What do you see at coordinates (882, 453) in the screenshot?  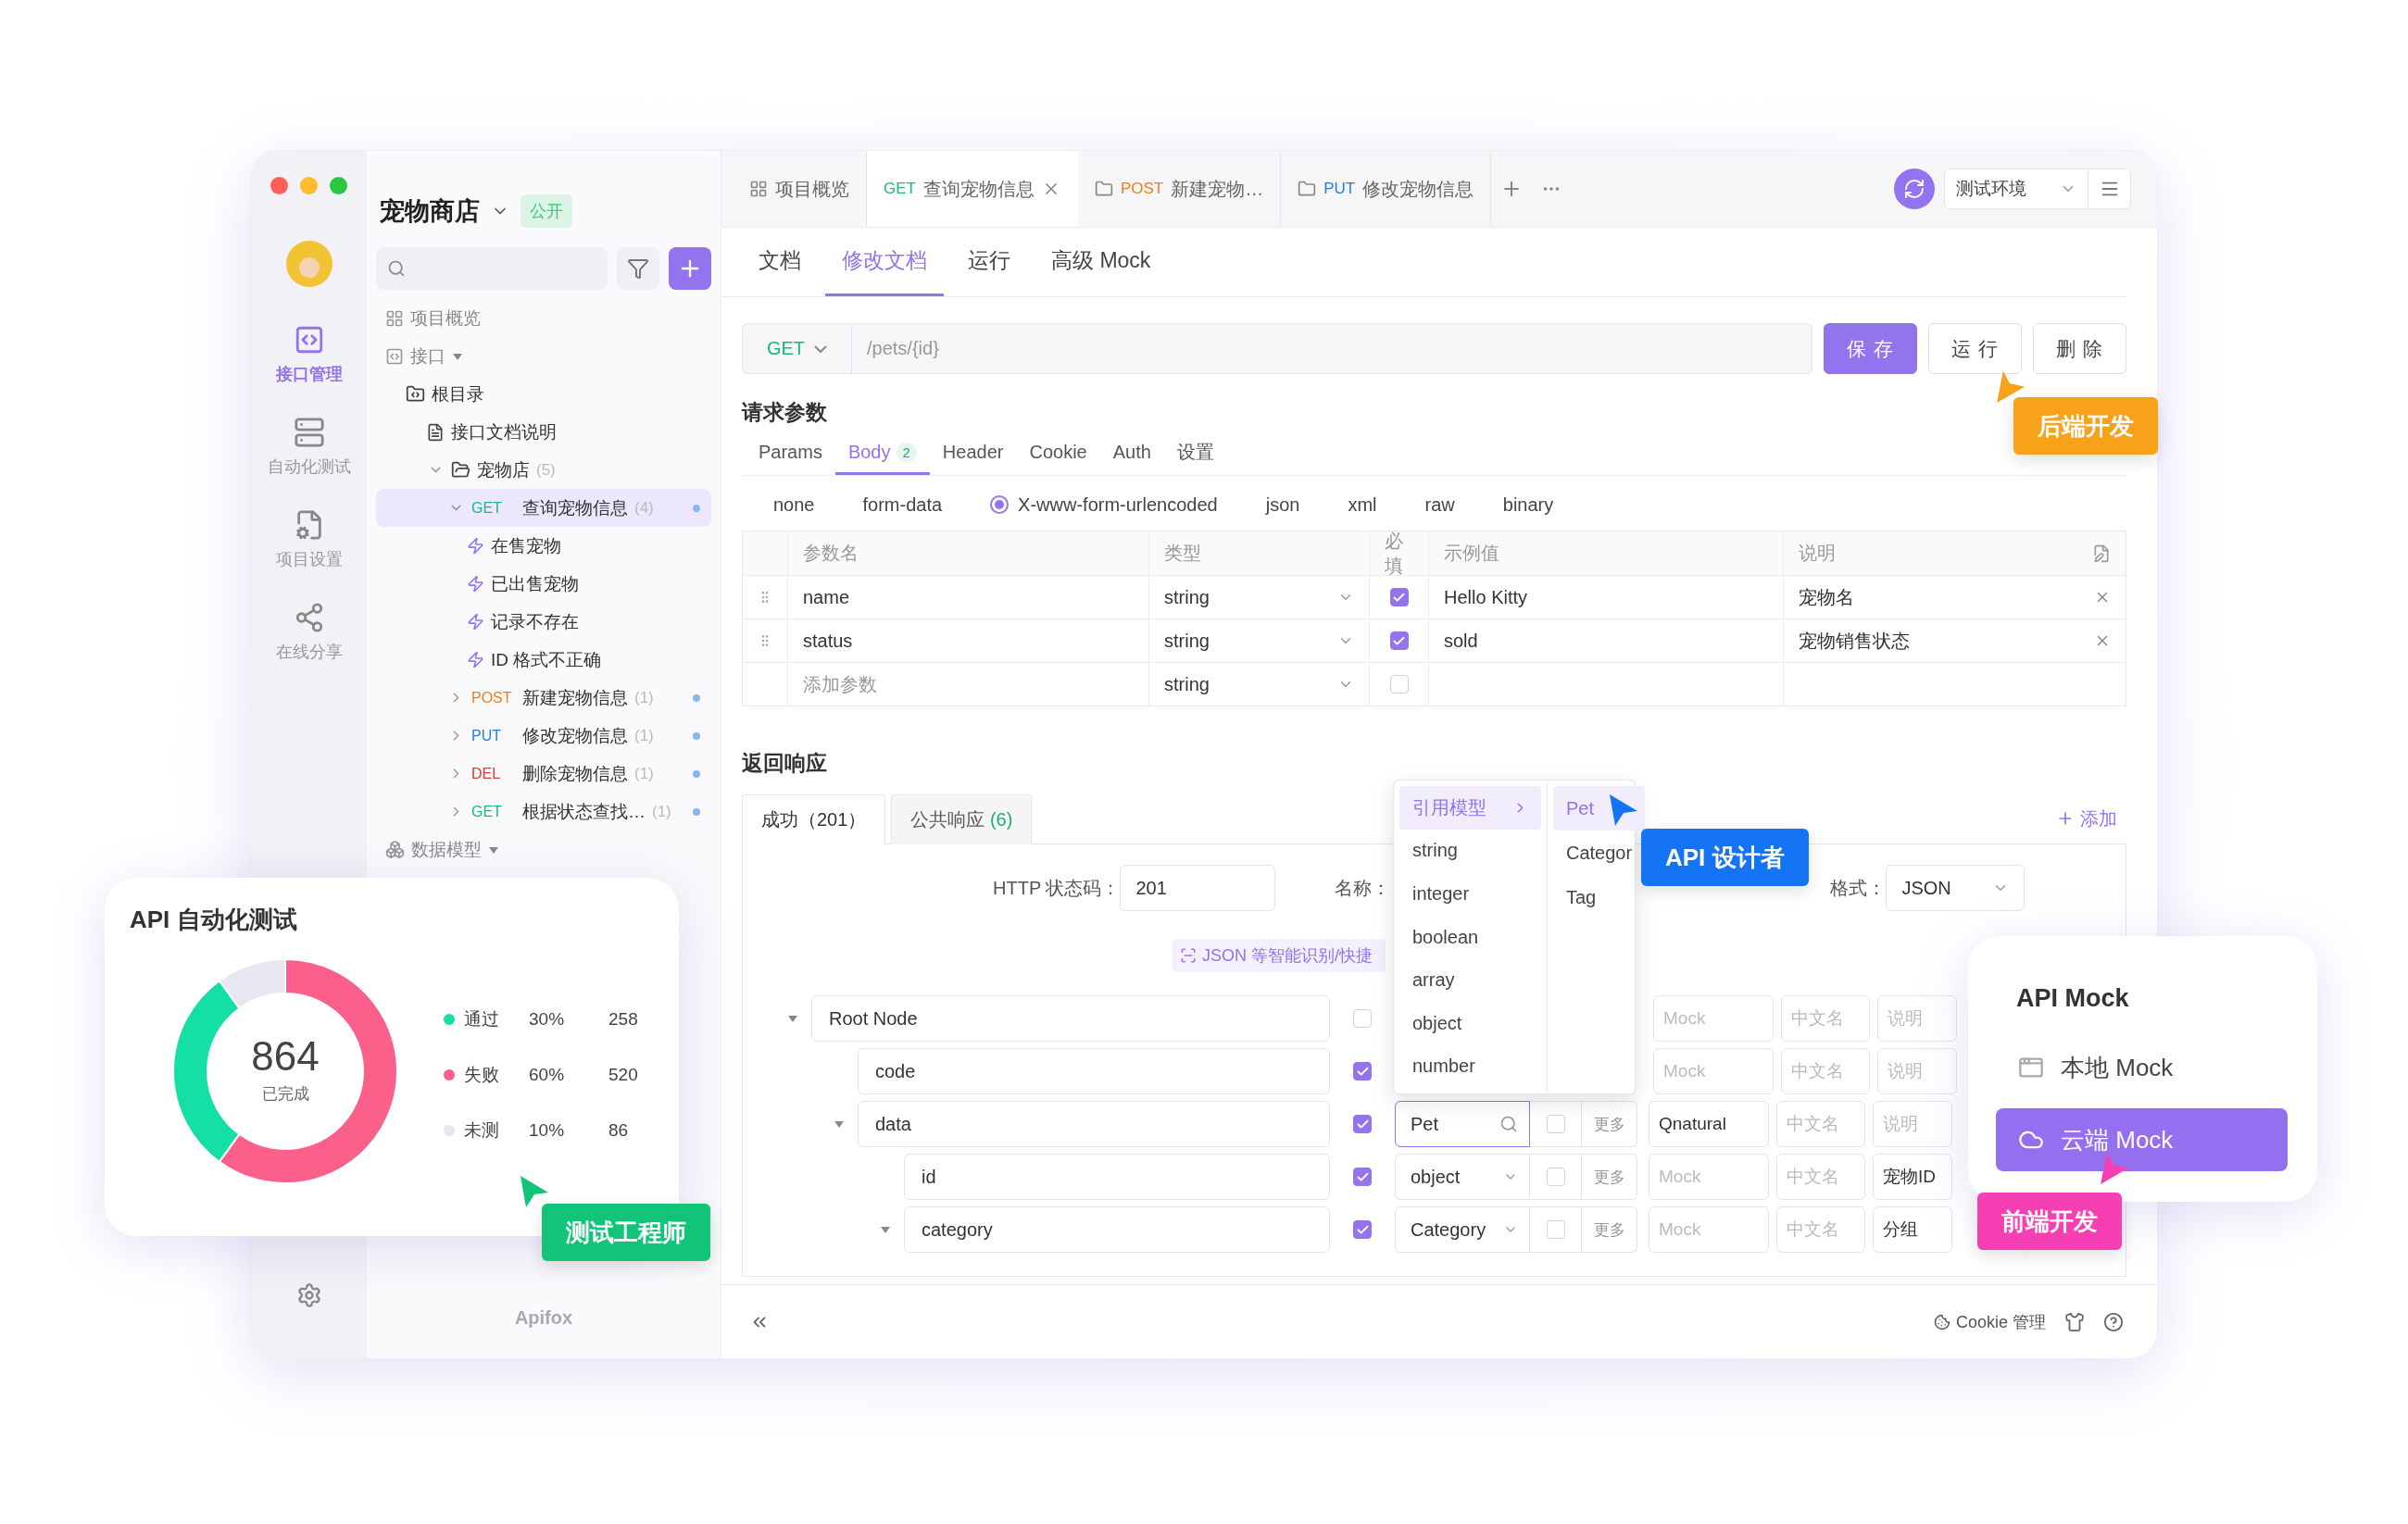 I see `tab: Body 2` at bounding box center [882, 453].